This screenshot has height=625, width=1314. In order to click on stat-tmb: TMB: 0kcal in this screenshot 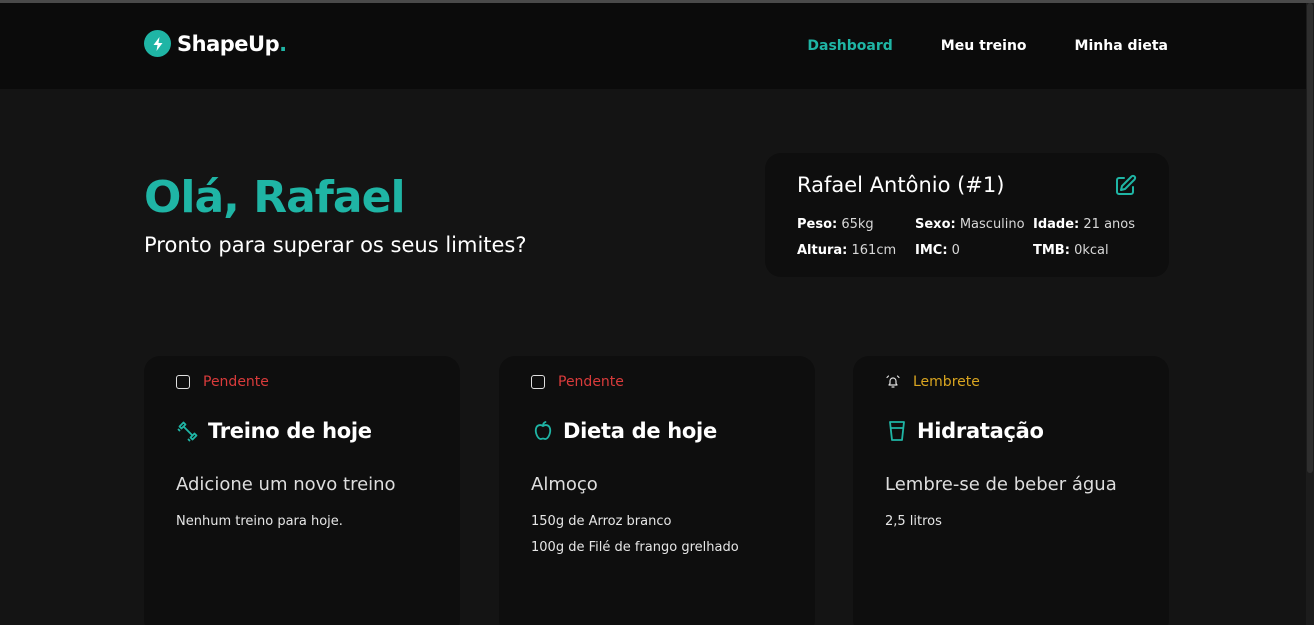, I will do `click(1071, 250)`.